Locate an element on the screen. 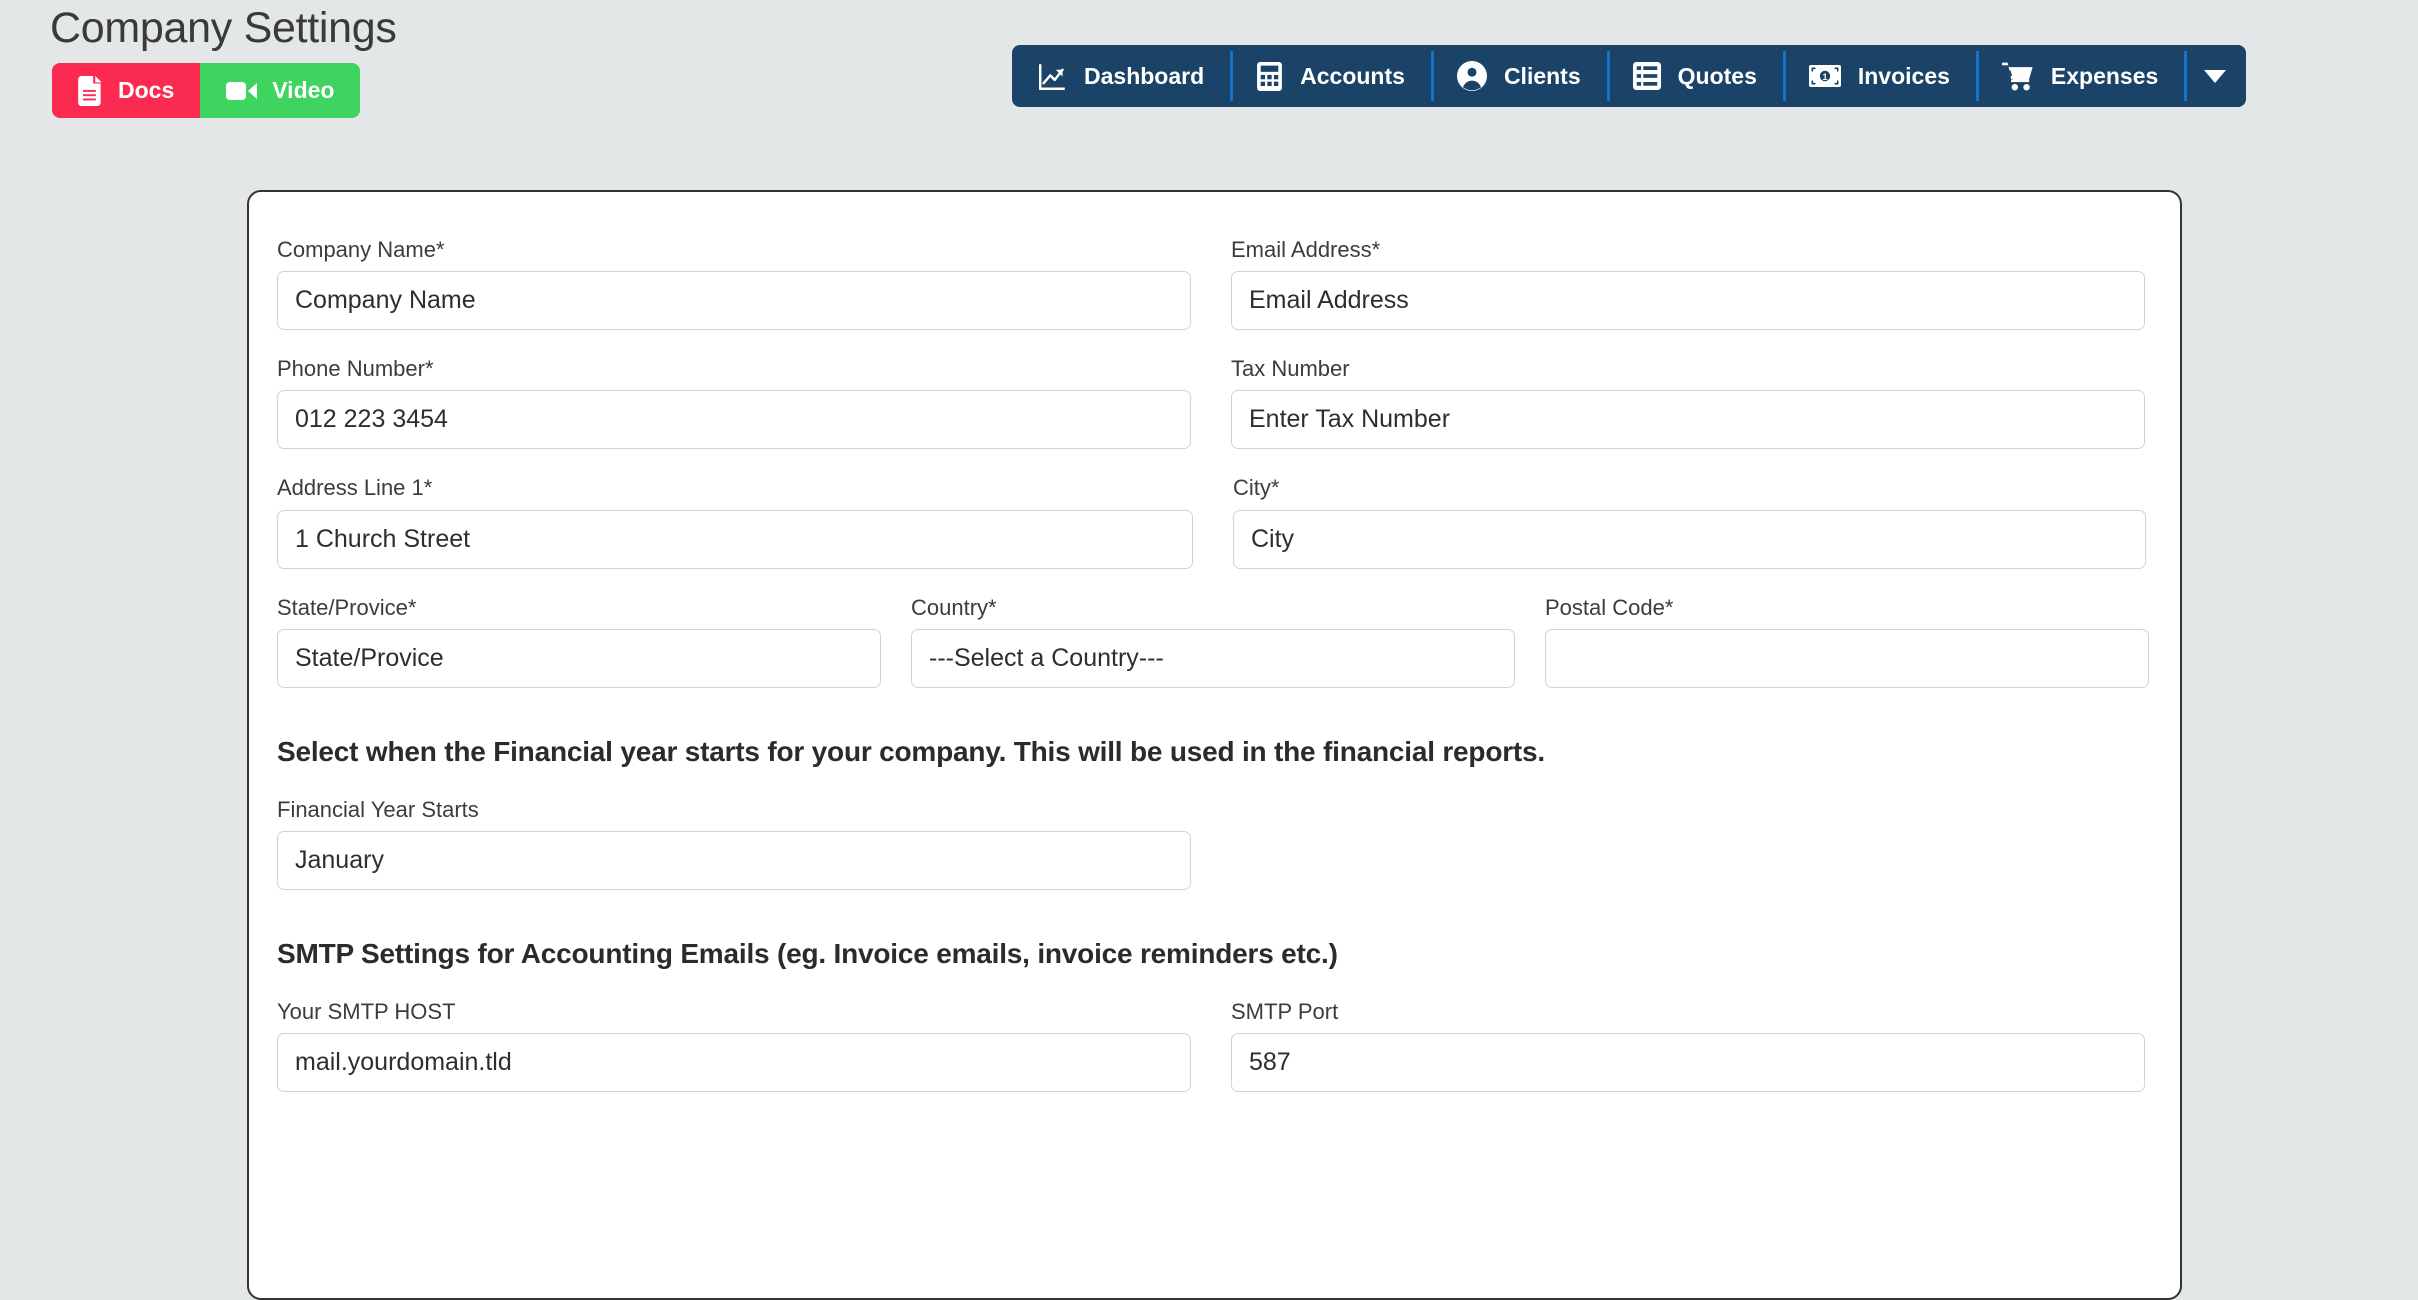 The image size is (2418, 1300). page-title: Company Settings is located at coordinates (223, 28).